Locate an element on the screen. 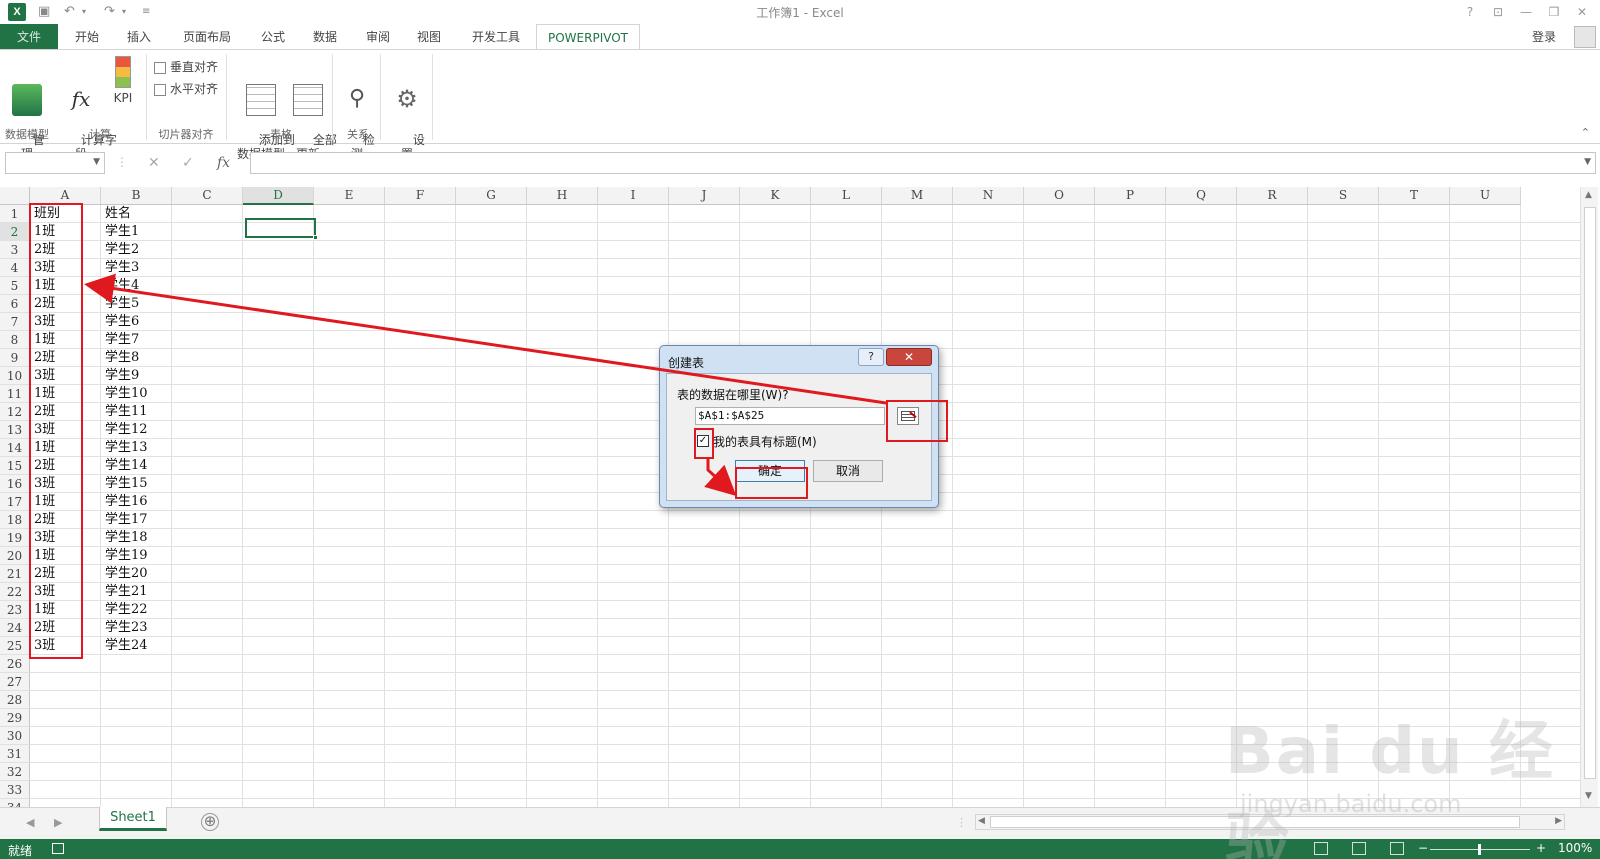  row-header: 13 is located at coordinates (15, 430).